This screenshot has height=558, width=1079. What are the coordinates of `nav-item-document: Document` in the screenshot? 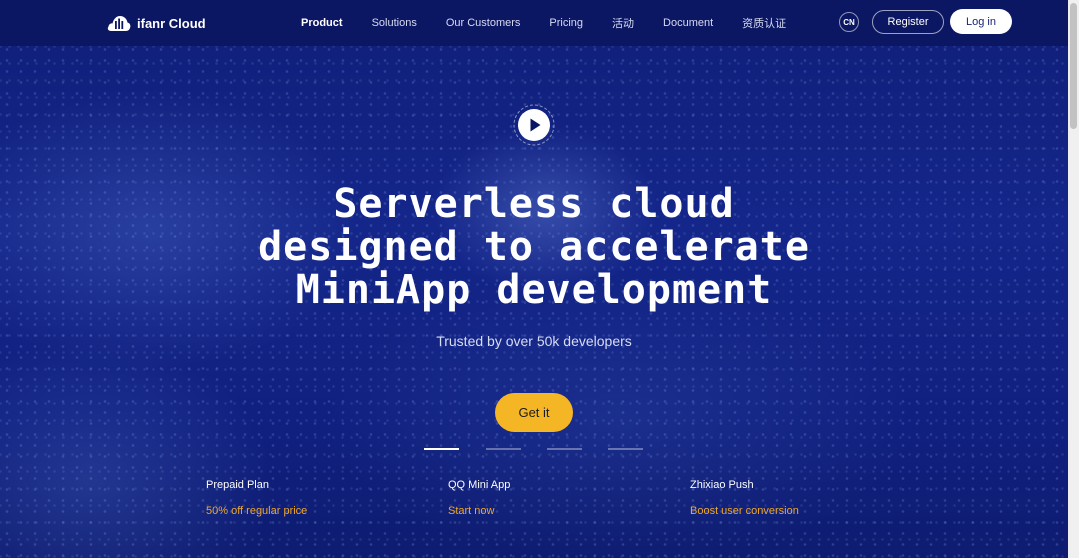 It's located at (688, 23).